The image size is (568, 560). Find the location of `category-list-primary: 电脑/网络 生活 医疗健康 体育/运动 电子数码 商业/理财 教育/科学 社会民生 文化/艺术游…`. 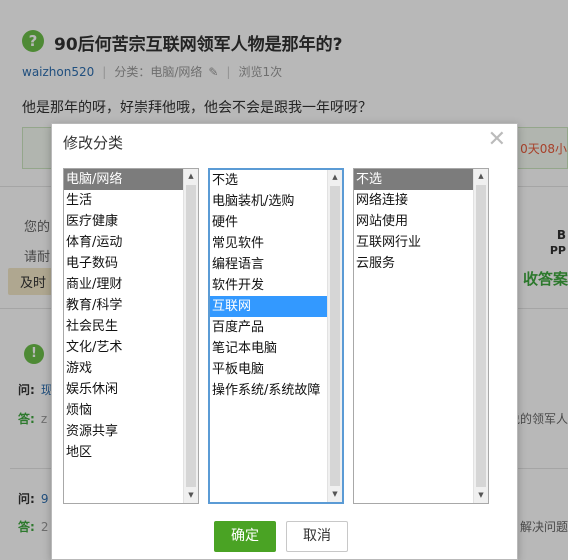

category-list-primary: 电脑/网络 生活 医疗健康 体育/运动 电子数码 商业/理财 教育/科学 社会民生 文化/艺术游… is located at coordinates (131, 336).